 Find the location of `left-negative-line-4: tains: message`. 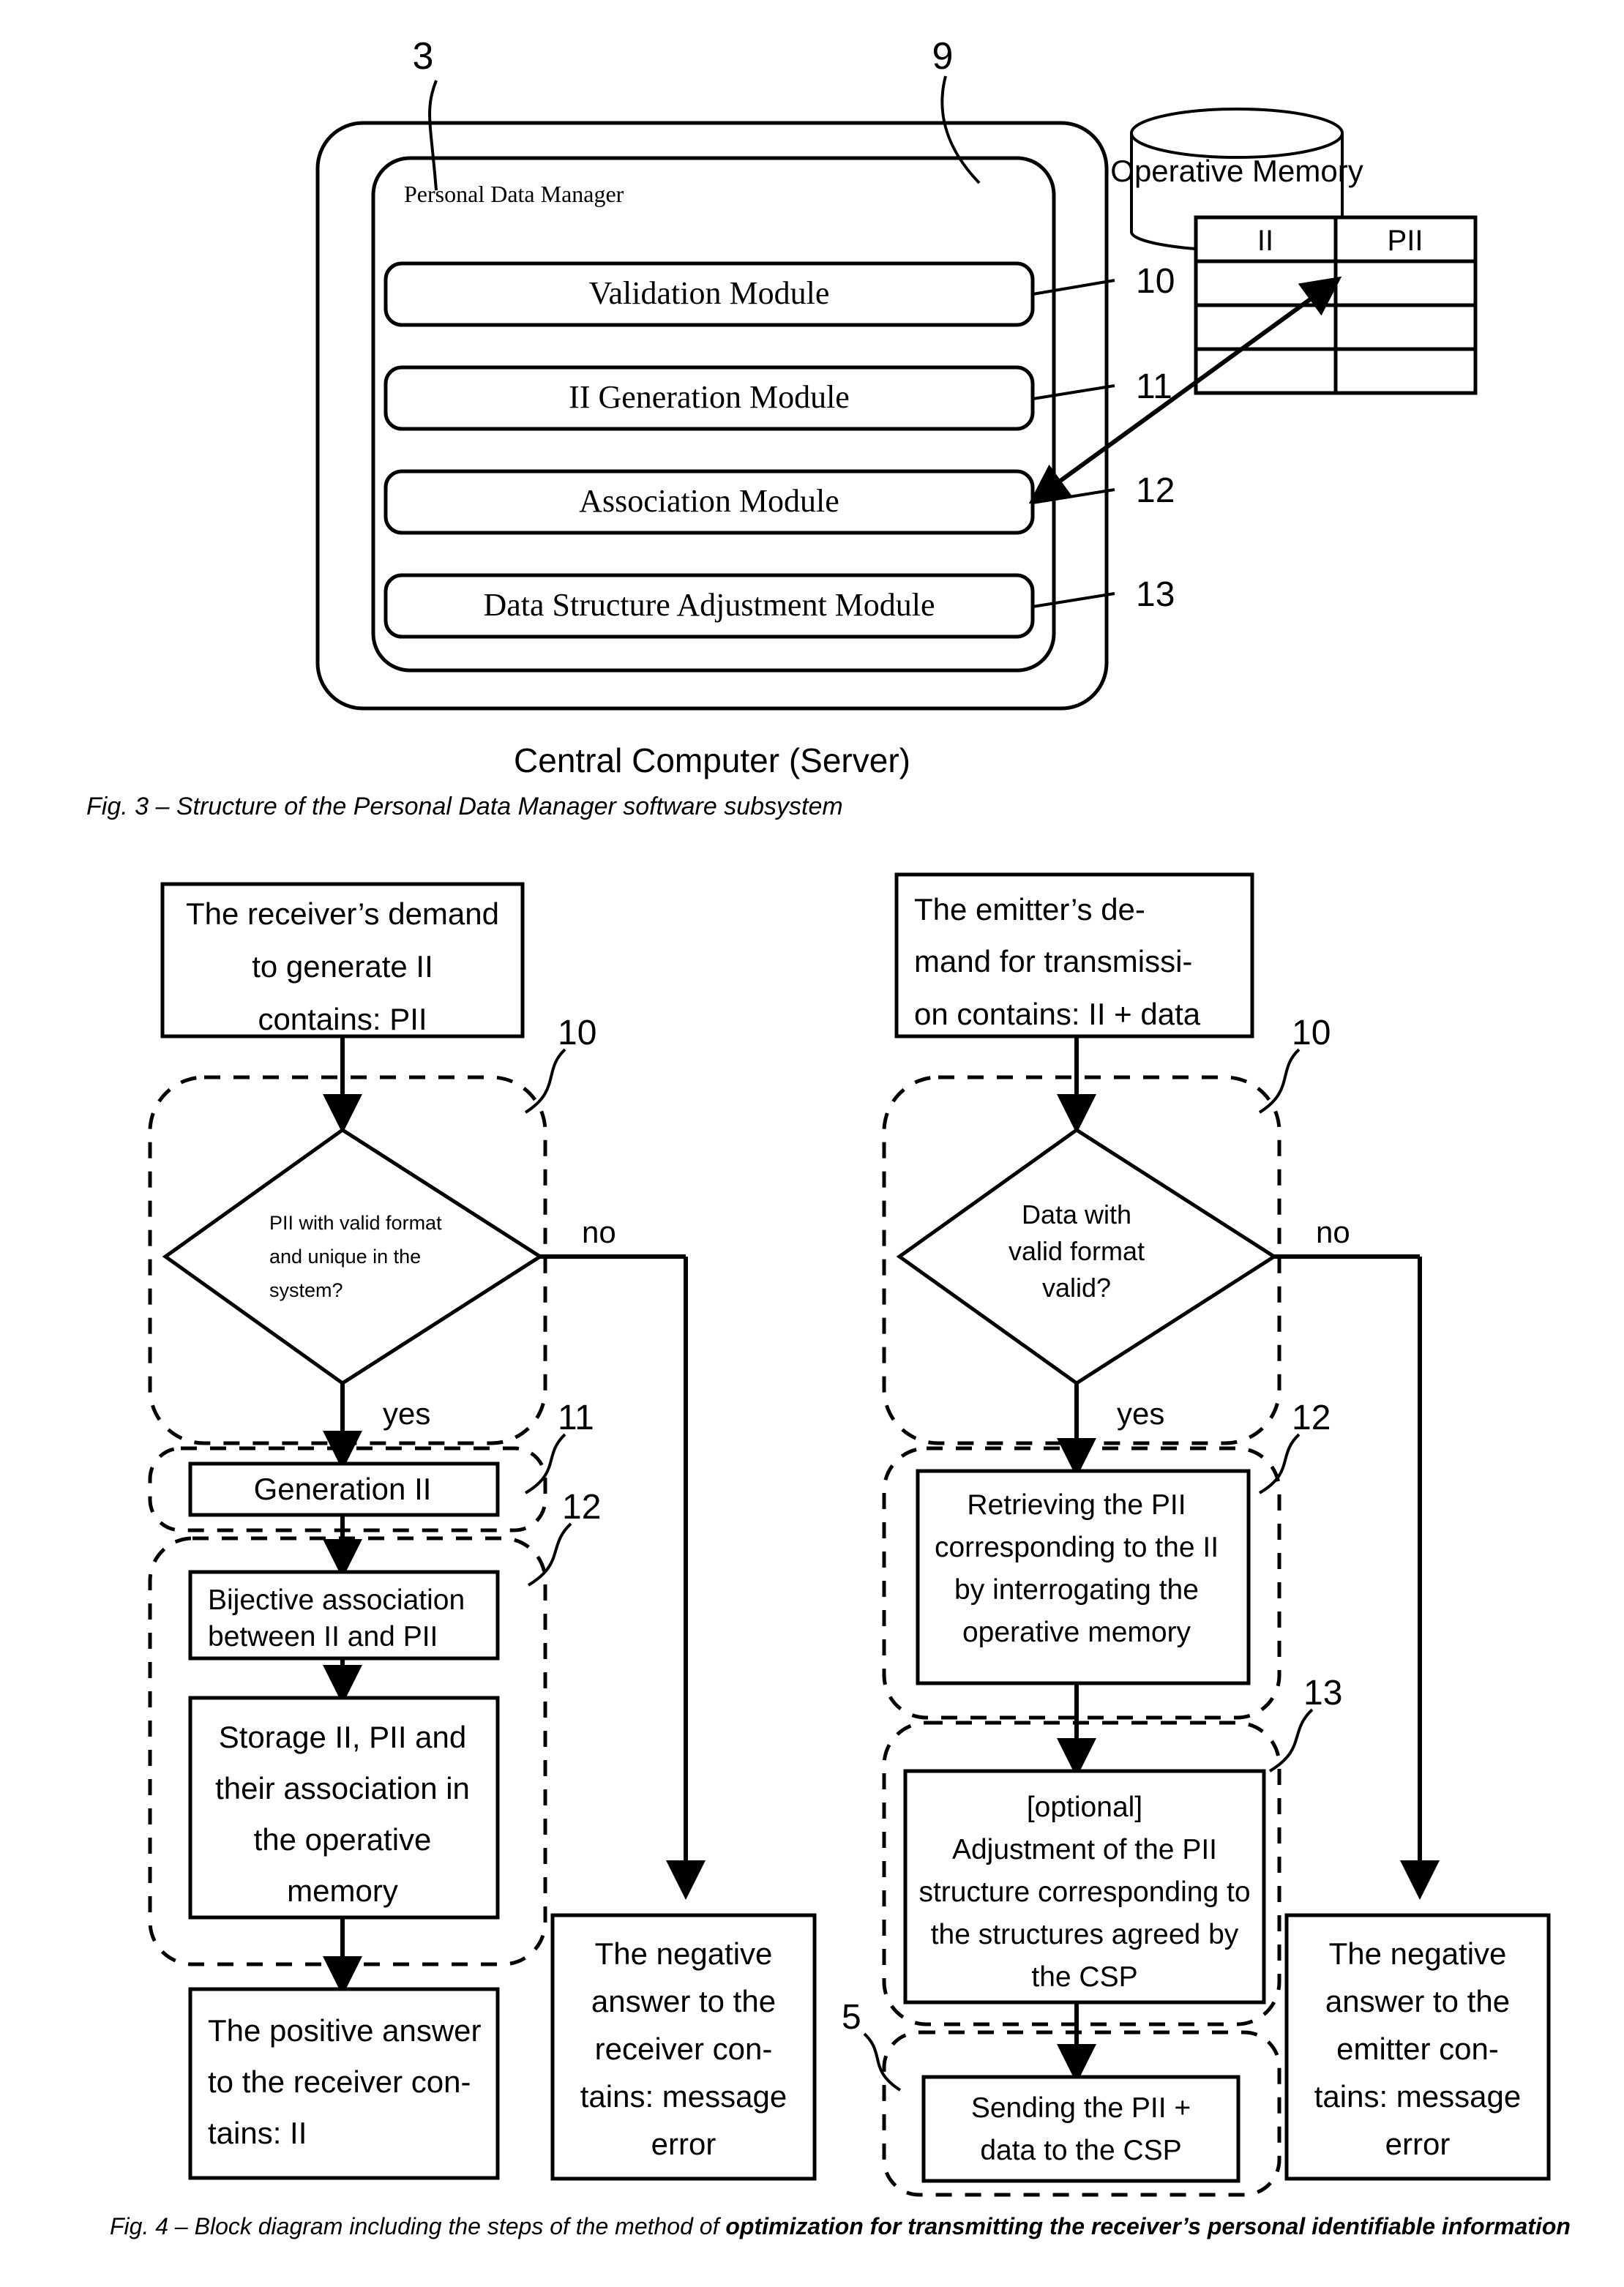

left-negative-line-4: tains: message is located at coordinates (683, 2096).